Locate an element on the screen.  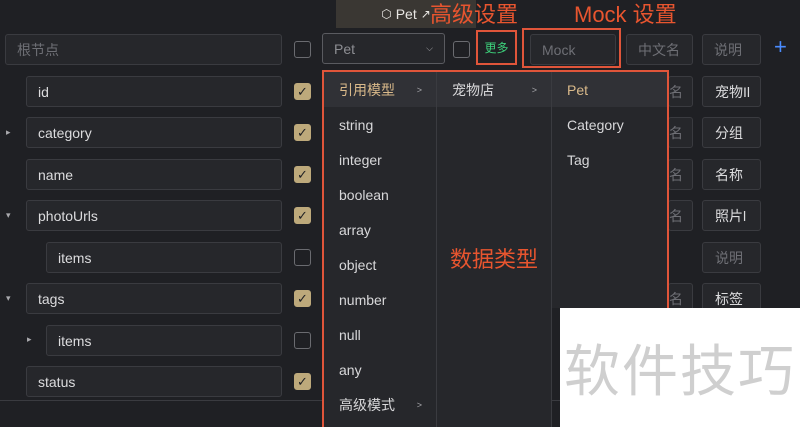
annotation-data-type: 数据类型 is located at coordinates (494, 259).